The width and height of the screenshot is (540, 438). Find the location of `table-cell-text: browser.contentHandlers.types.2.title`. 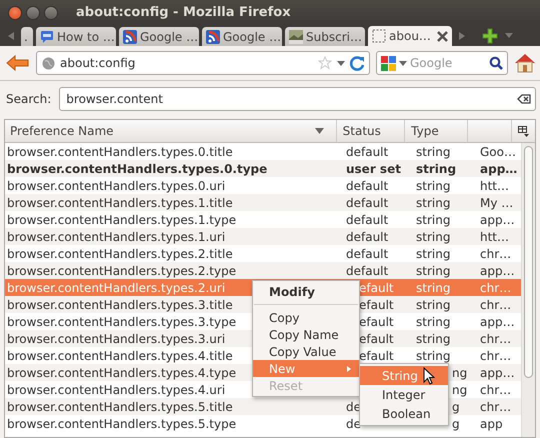

table-cell-text: browser.contentHandlers.types.2.title is located at coordinates (119, 253).